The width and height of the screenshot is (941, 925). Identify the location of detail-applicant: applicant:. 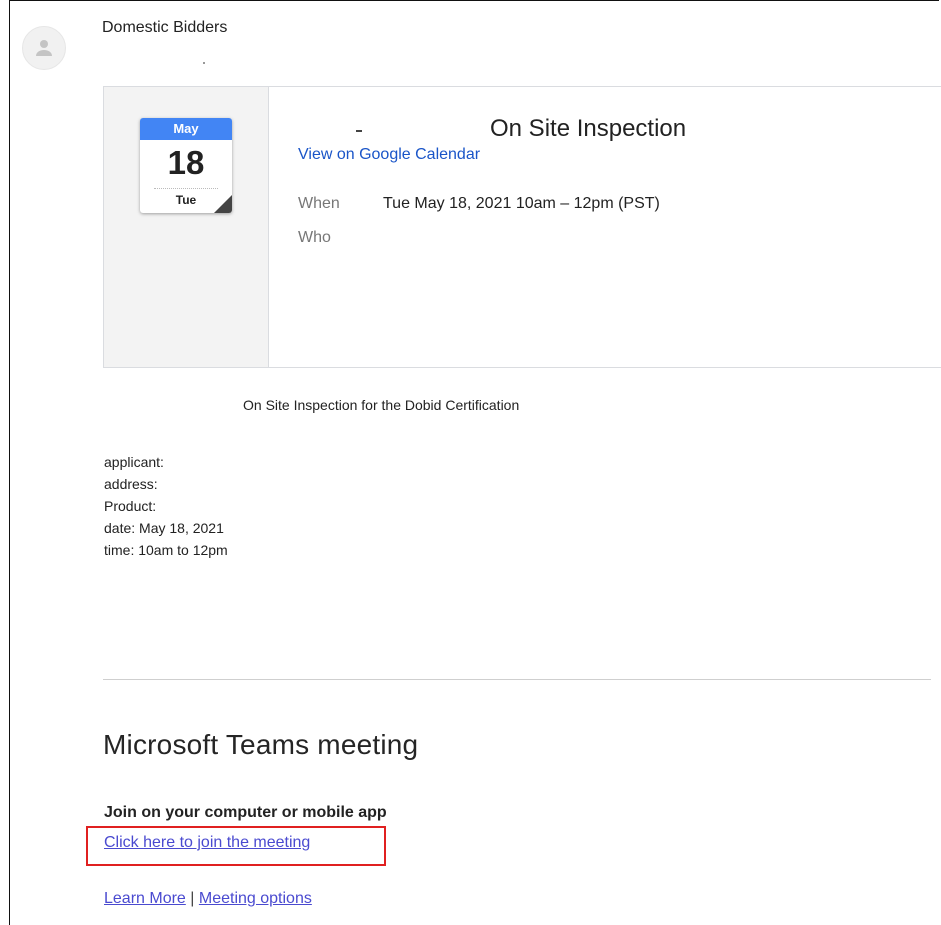
(134, 462).